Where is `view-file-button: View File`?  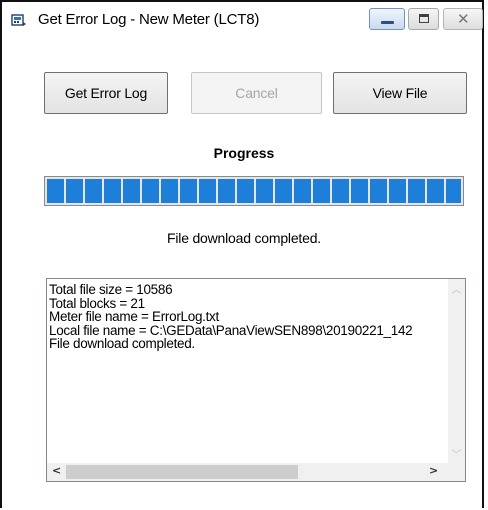 view-file-button: View File is located at coordinates (400, 93).